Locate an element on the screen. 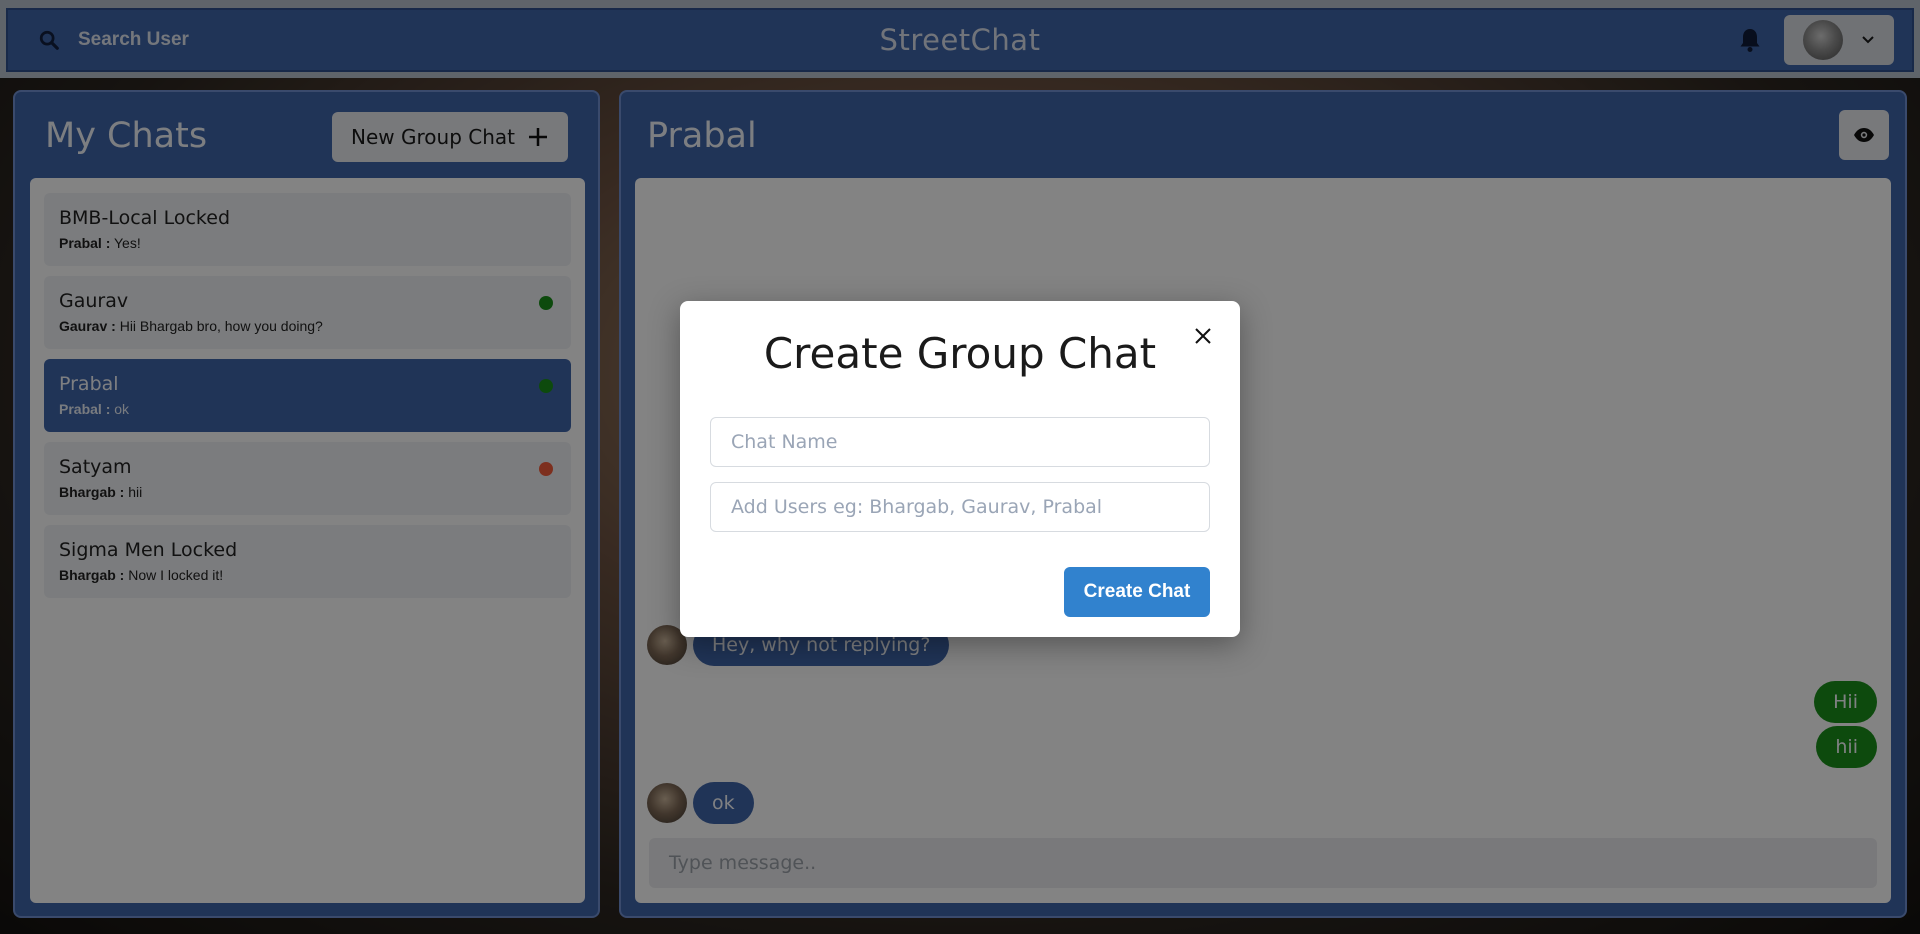 Image resolution: width=1920 pixels, height=934 pixels. modal-title: Create Group Chat is located at coordinates (960, 353).